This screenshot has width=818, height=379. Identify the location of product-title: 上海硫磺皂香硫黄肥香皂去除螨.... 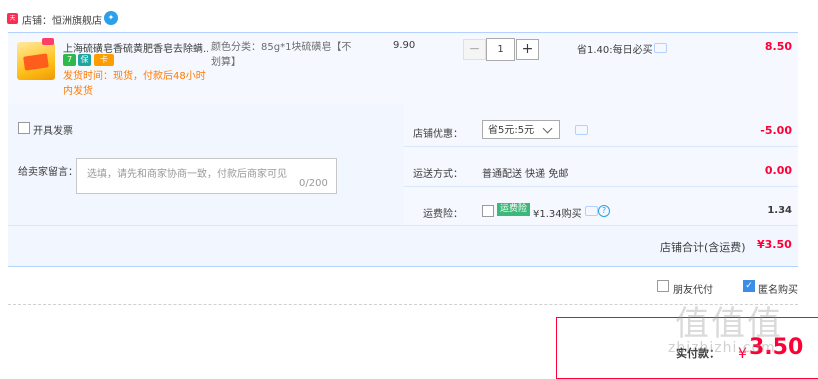
(135, 47).